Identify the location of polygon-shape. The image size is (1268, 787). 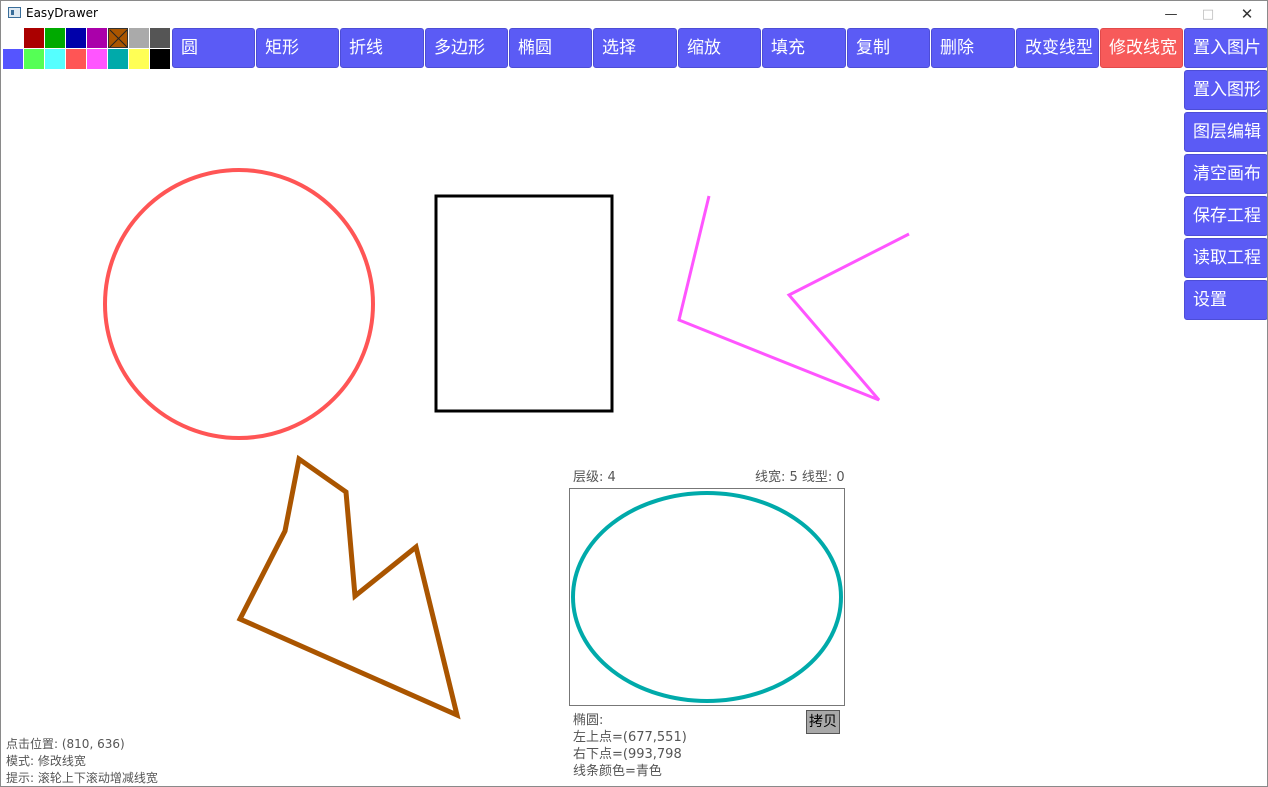
(348, 587).